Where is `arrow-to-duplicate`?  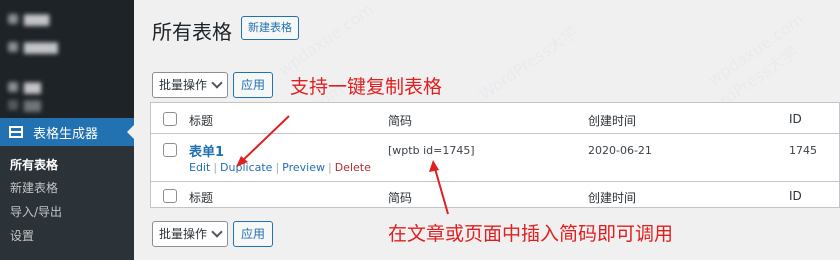
arrow-to-duplicate is located at coordinates (264, 140).